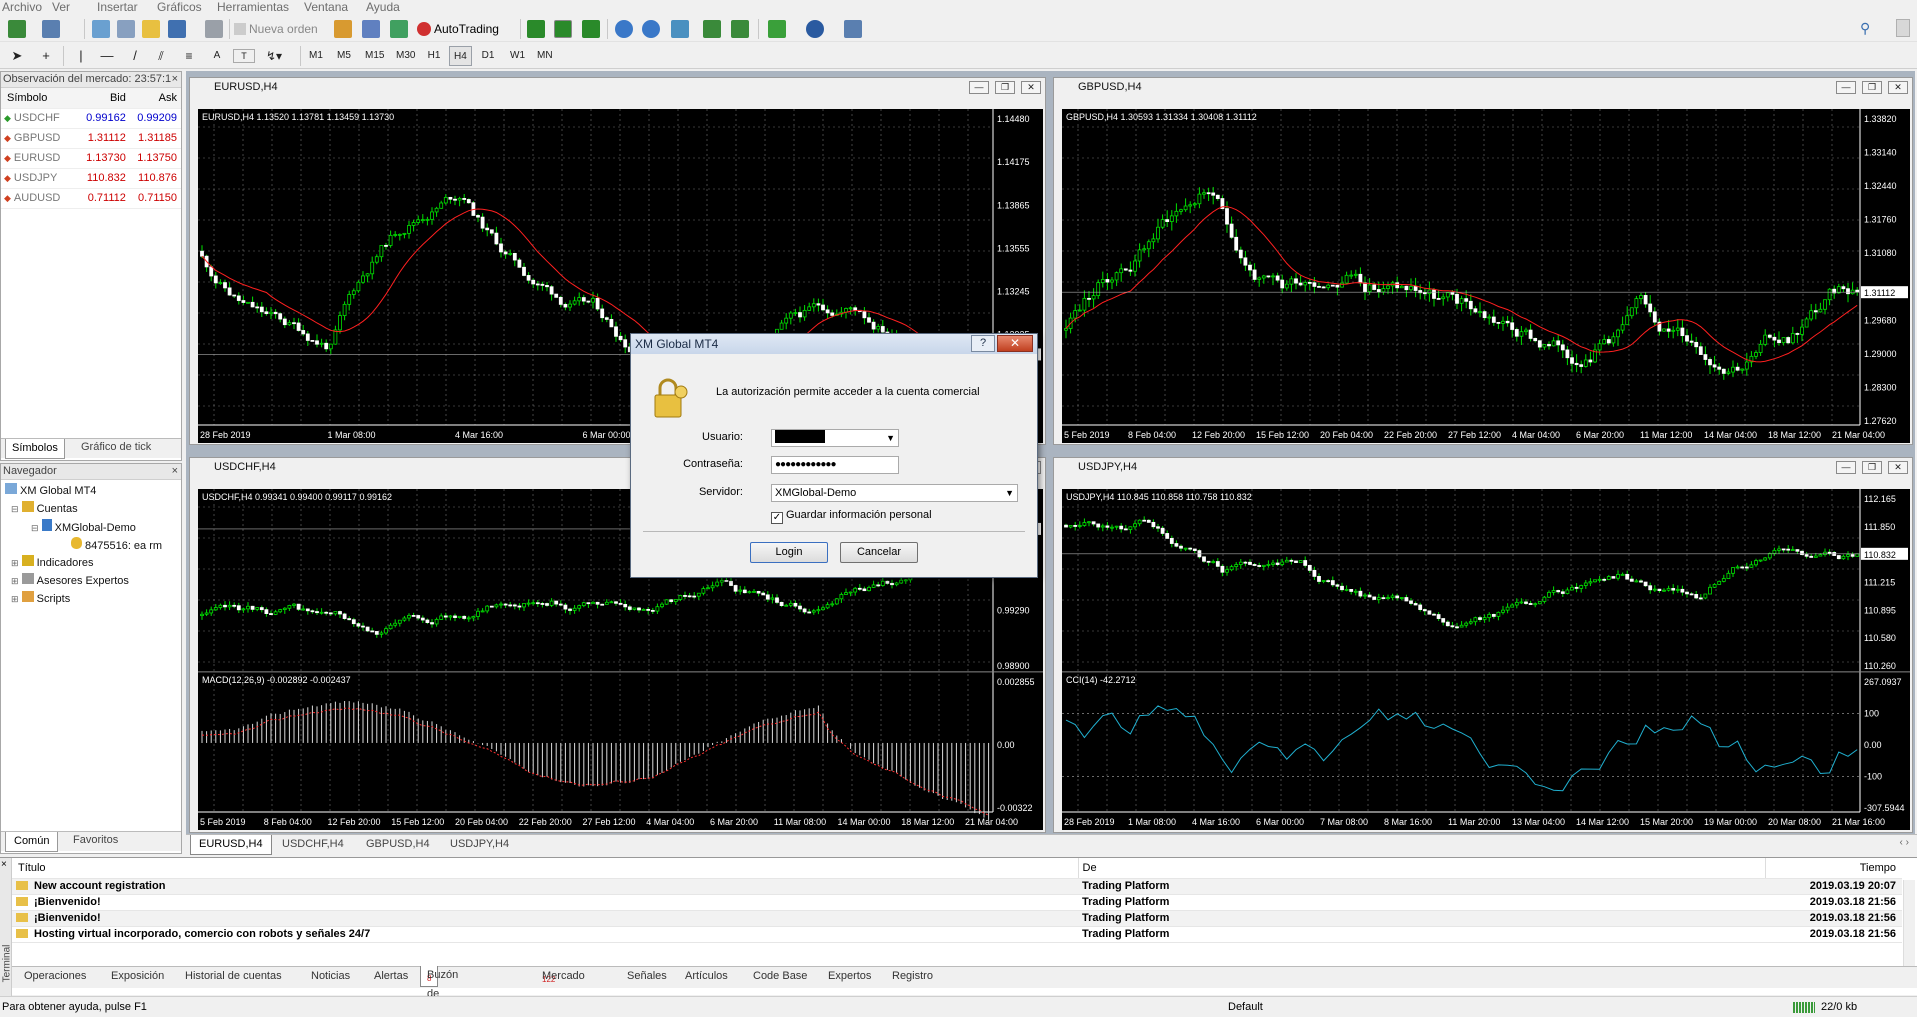 The height and width of the screenshot is (1017, 1917). Describe the element at coordinates (563, 29) in the screenshot. I see `candlestick-icon` at that location.